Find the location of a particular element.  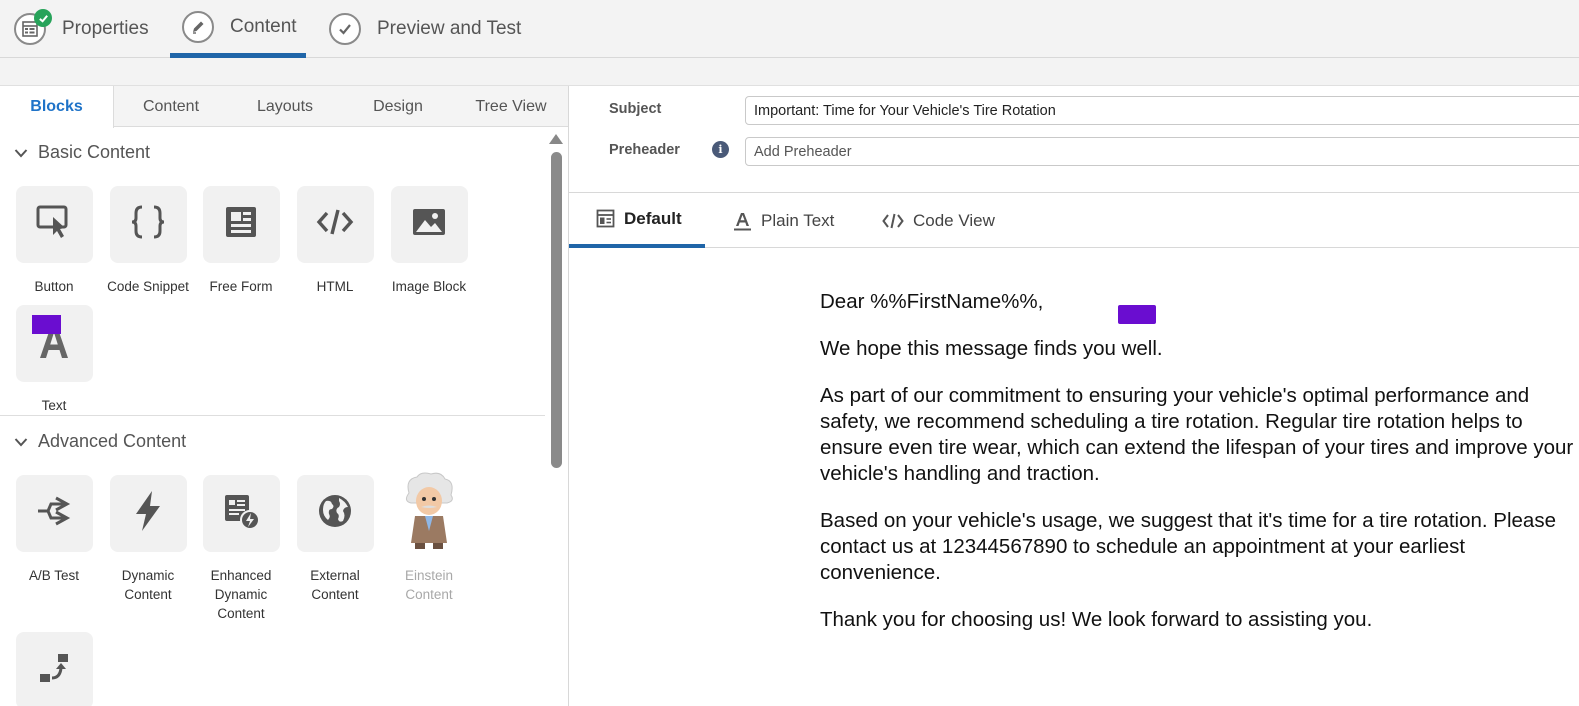

block-einstein-content: Einstein Content is located at coordinates (429, 538).